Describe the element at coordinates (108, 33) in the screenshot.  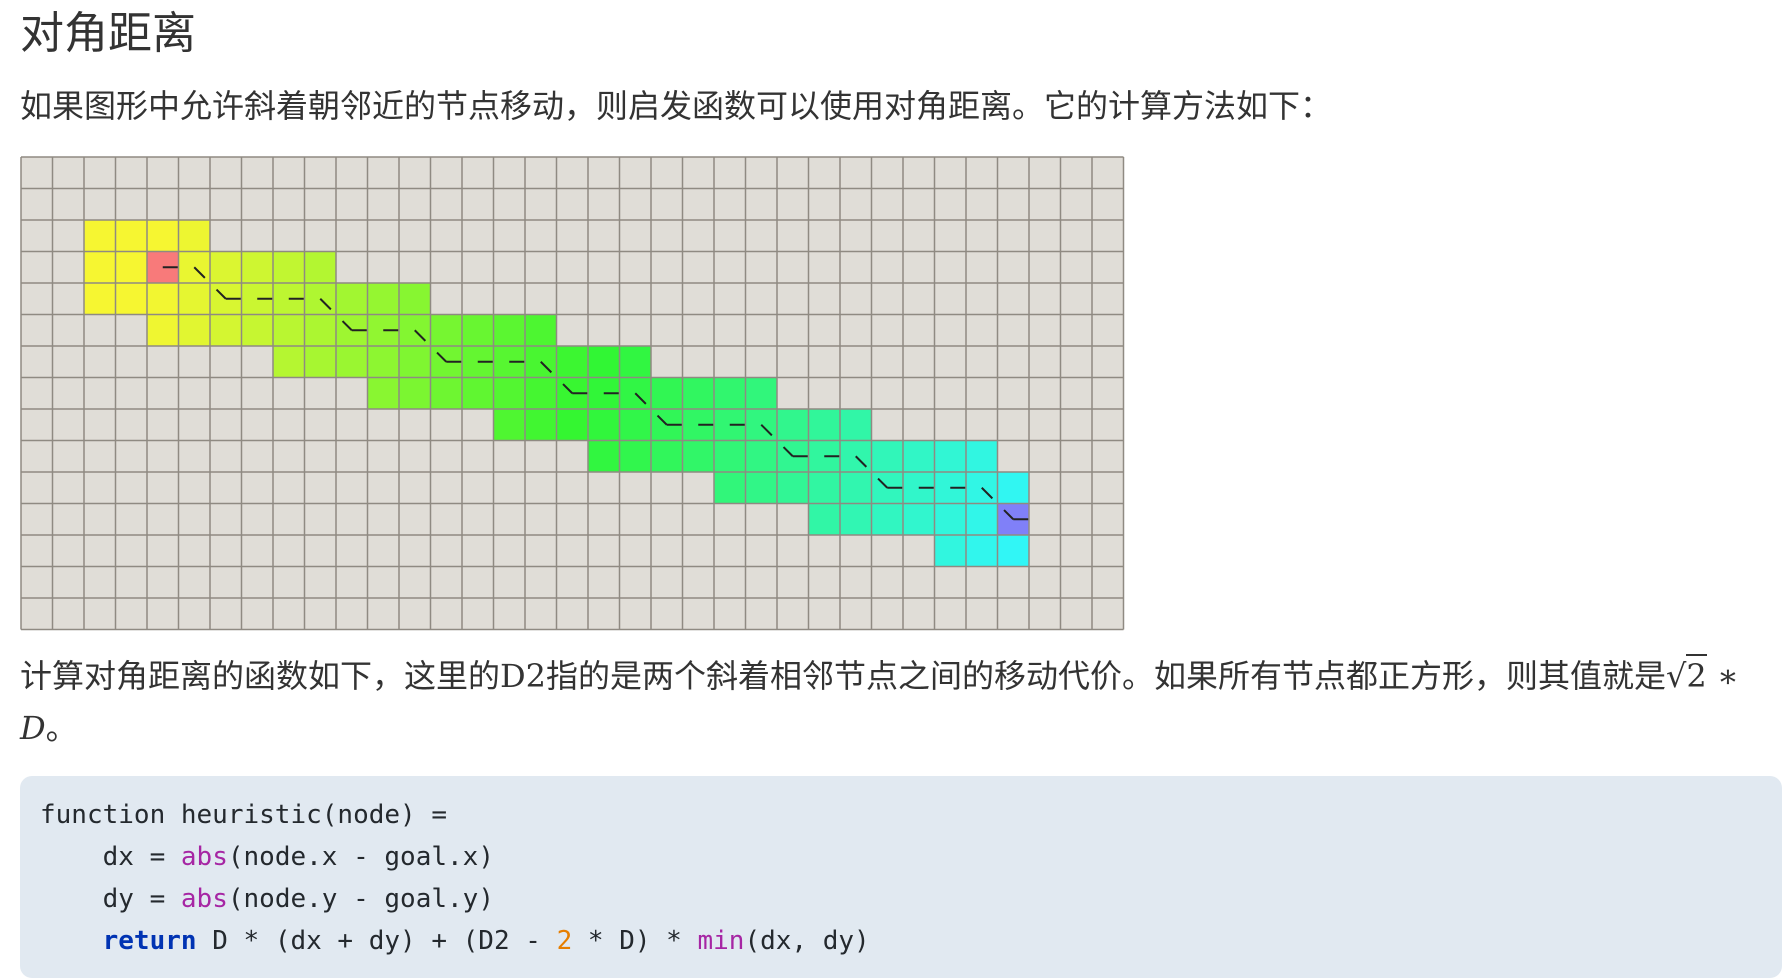
I see `section-heading: 对角距离` at that location.